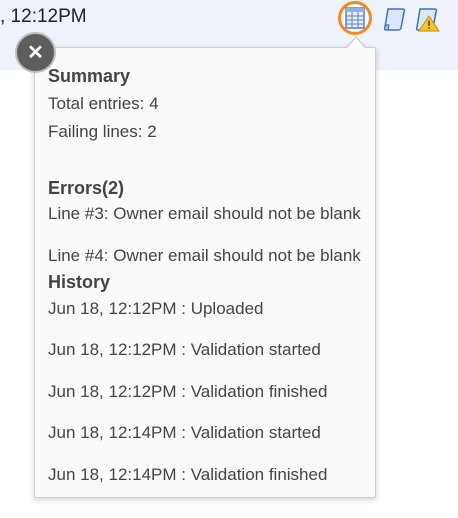  I want to click on document-icon, so click(394, 18).